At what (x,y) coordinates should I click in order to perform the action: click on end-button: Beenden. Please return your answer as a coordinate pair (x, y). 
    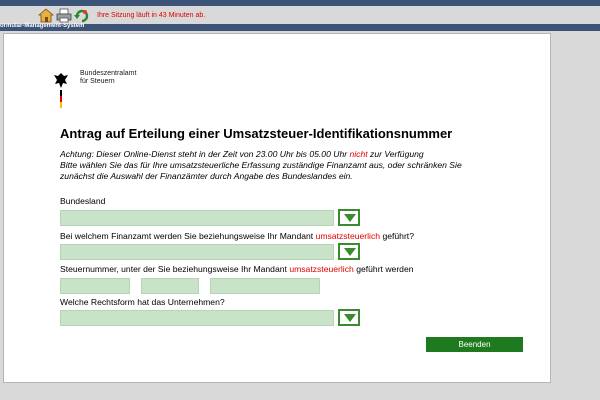
    Looking at the image, I should click on (474, 344).